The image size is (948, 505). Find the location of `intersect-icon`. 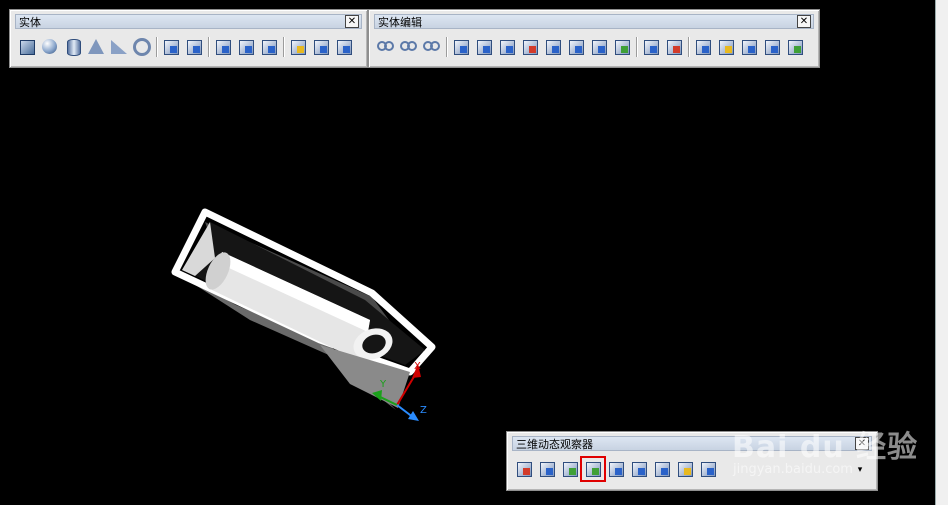

intersect-icon is located at coordinates (432, 47).